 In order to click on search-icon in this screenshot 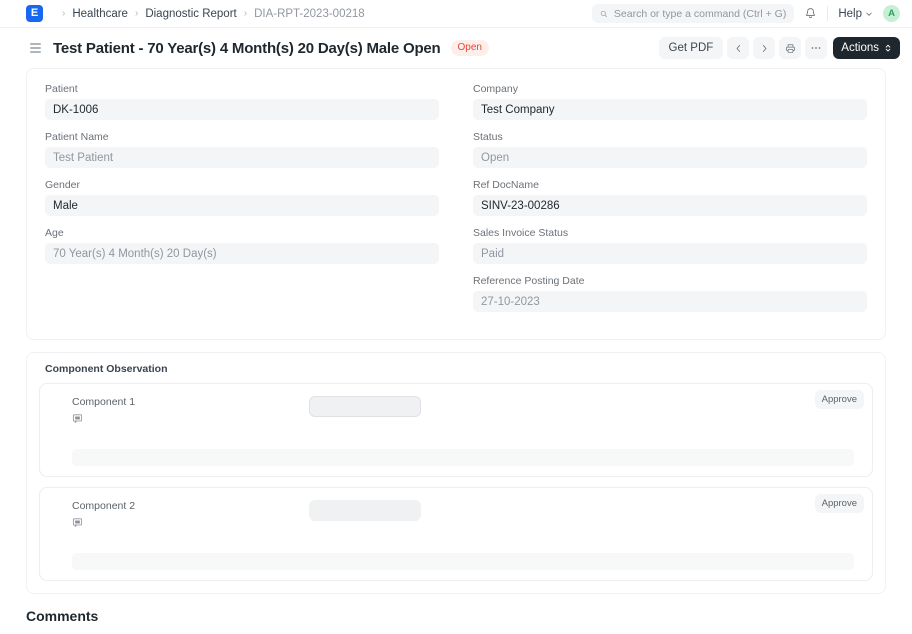, I will do `click(604, 13)`.